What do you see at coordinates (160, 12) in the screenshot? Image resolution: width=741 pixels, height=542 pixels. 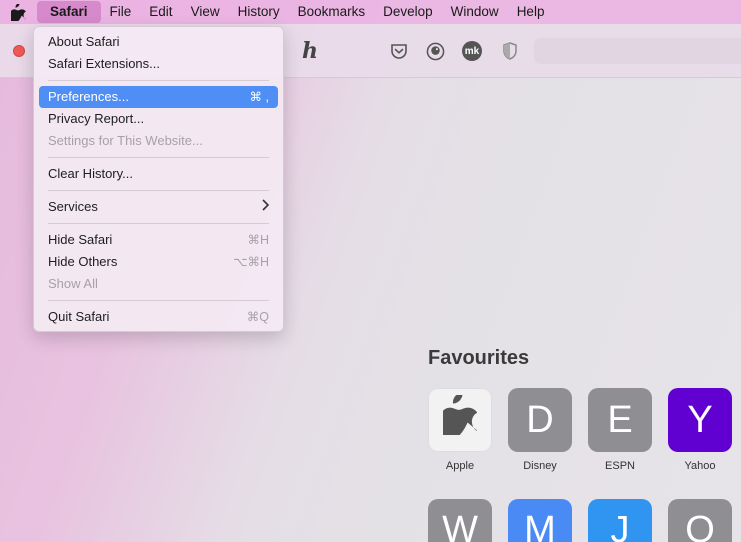 I see `menu-edit: Edit` at bounding box center [160, 12].